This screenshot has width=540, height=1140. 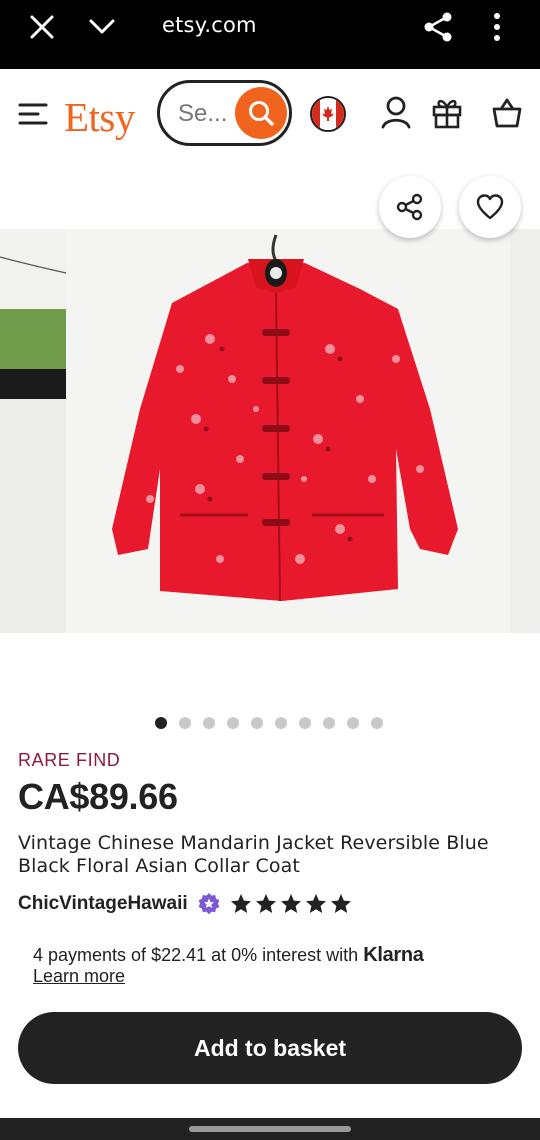 I want to click on gallery-pagination, so click(x=269, y=723).